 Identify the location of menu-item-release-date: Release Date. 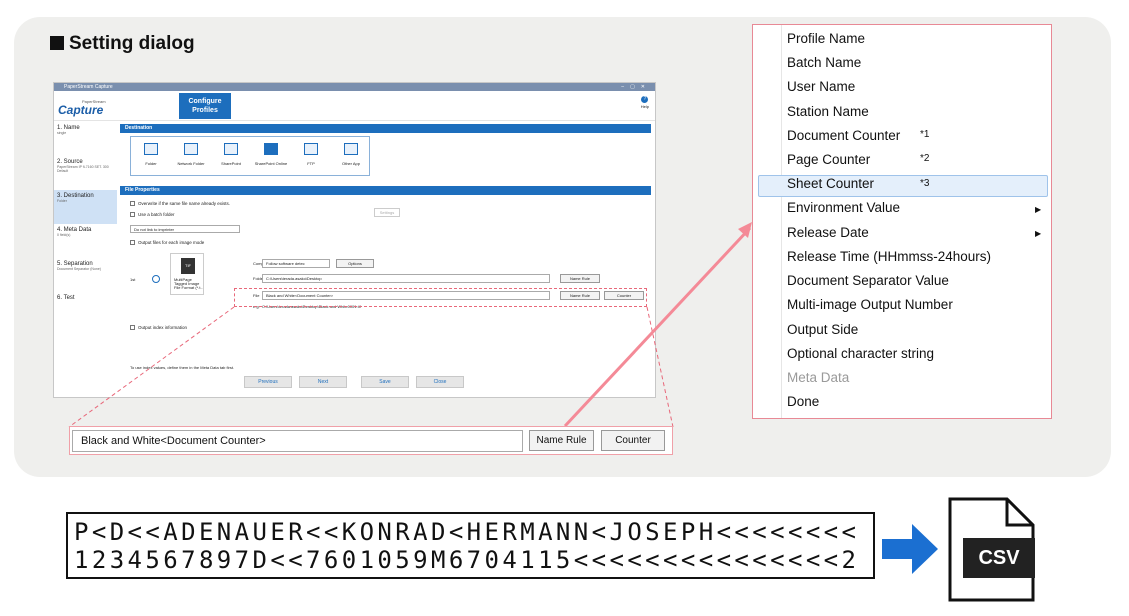
(828, 233).